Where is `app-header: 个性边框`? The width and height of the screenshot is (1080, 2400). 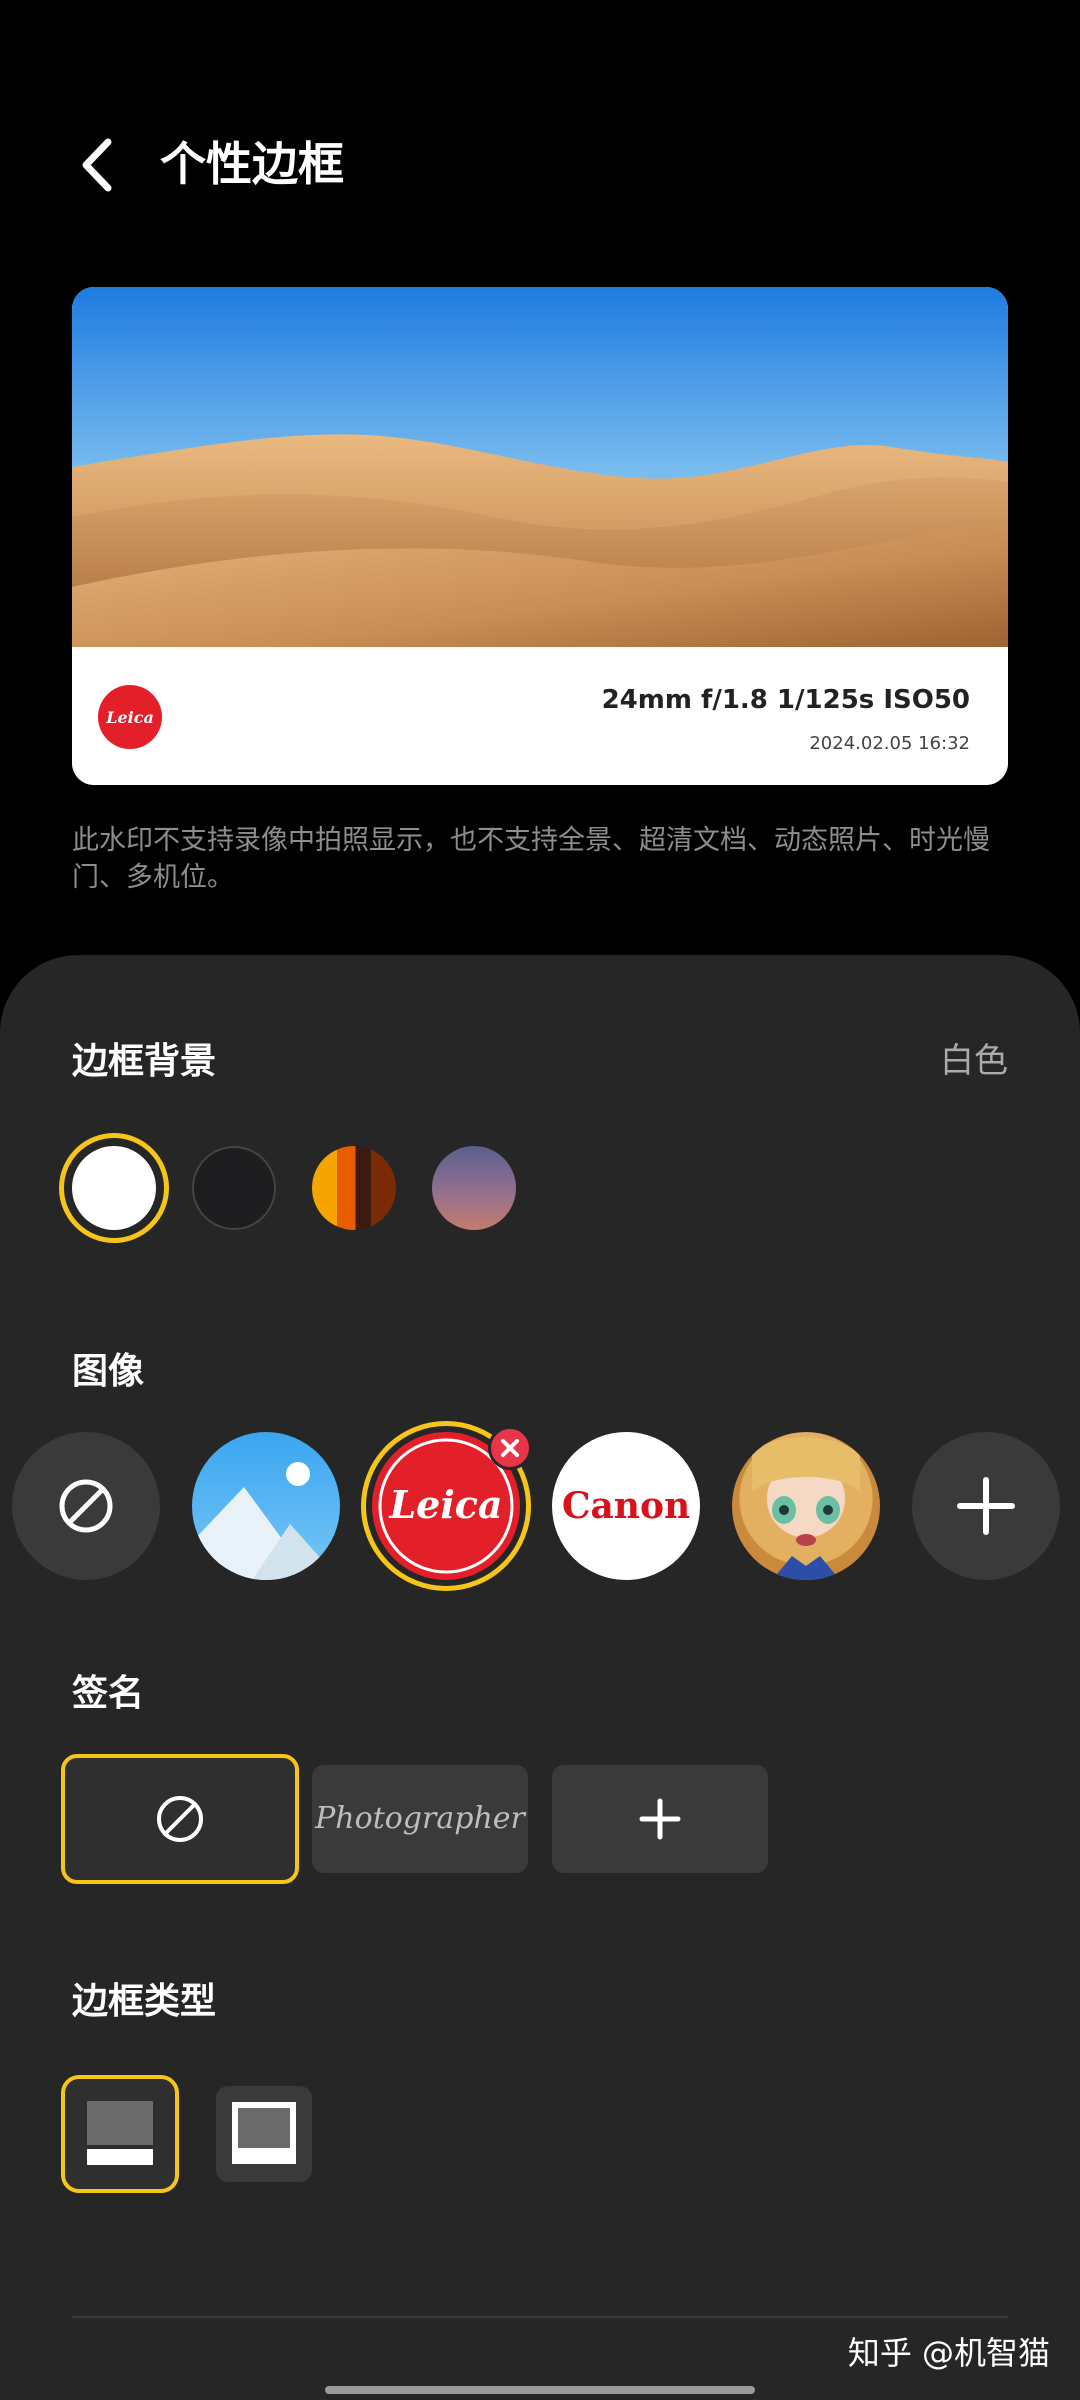 app-header: 个性边框 is located at coordinates (540, 165).